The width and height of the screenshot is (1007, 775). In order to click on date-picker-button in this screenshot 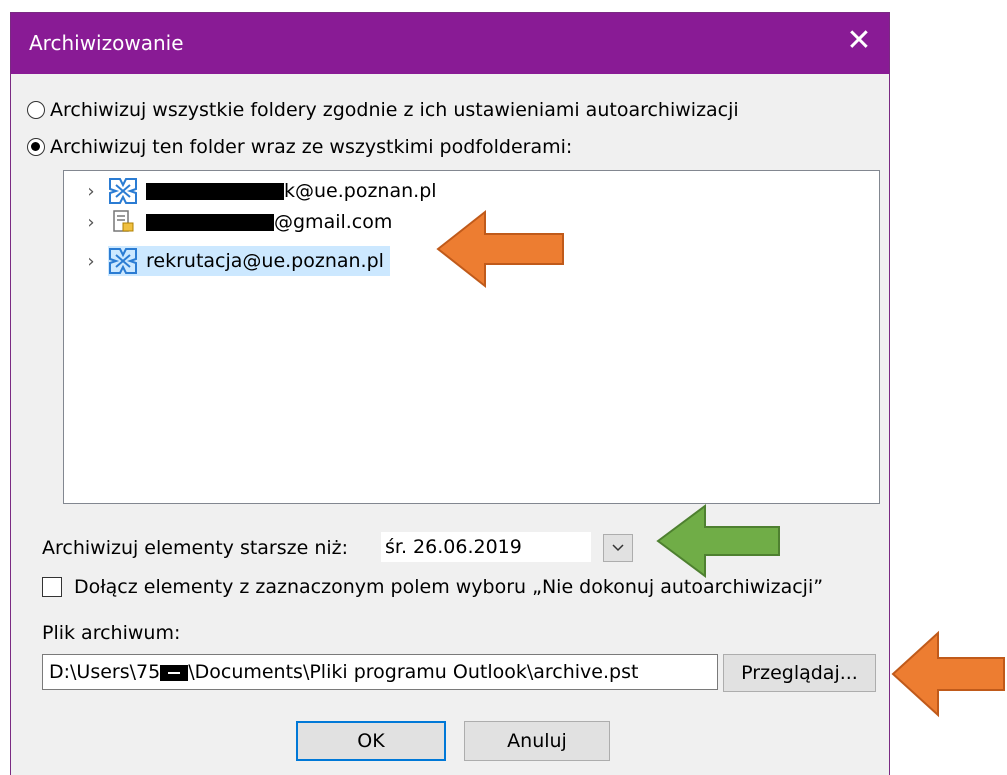, I will do `click(618, 548)`.